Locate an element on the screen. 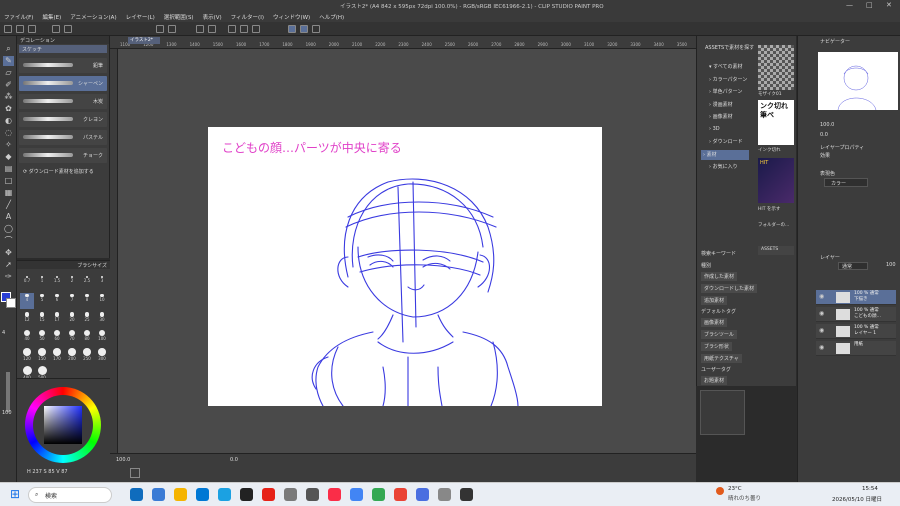  chrome-icon is located at coordinates (356, 494).